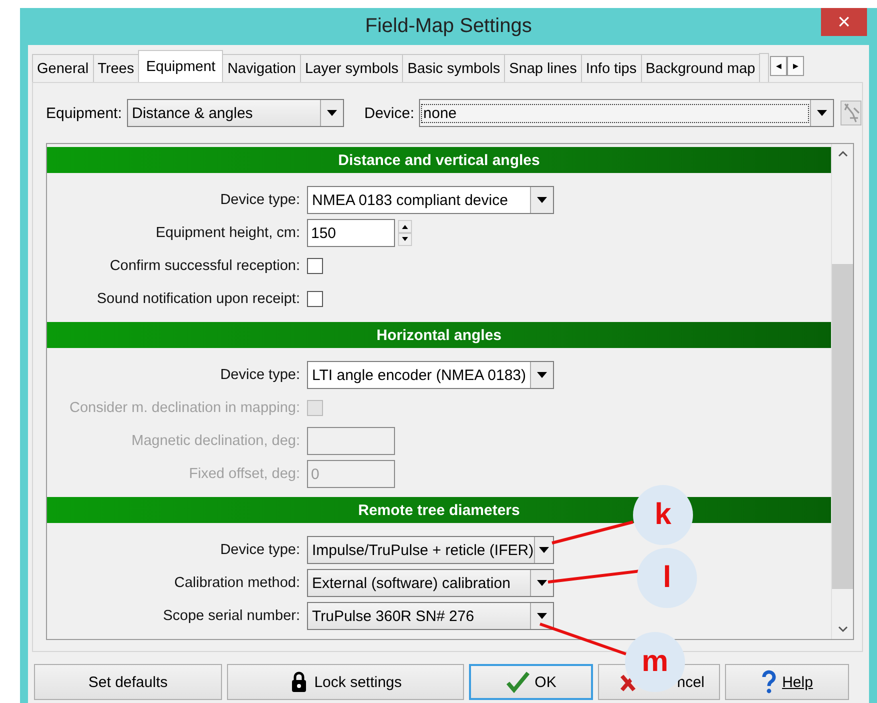  I want to click on equipment-label: Equipment:, so click(84, 113).